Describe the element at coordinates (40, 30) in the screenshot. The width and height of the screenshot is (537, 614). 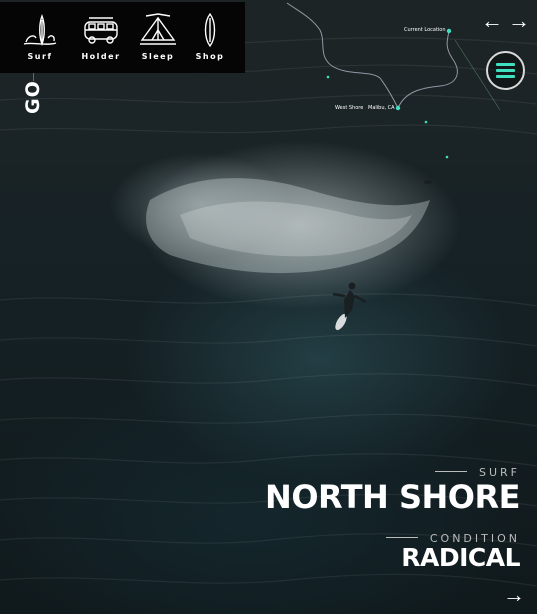
I see `surf-icon` at that location.